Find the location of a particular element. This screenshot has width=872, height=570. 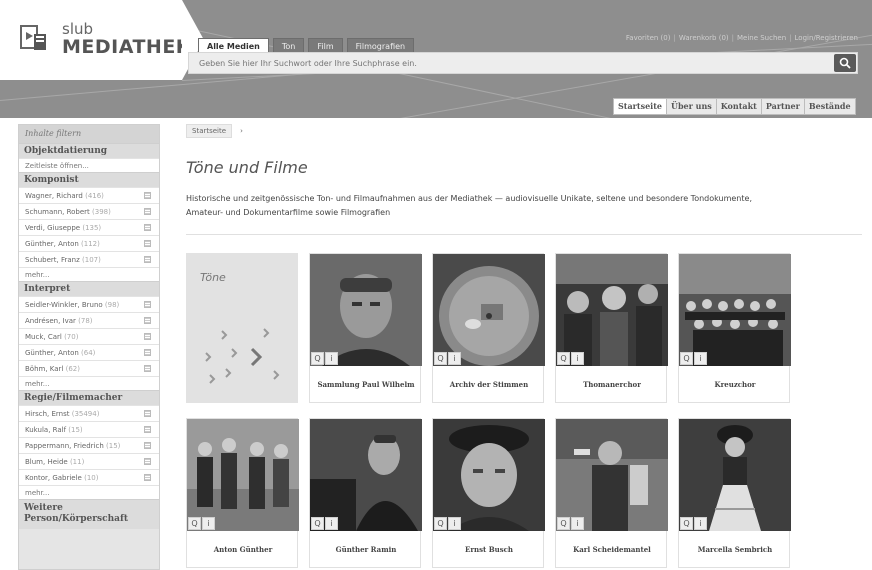

facet-item: Muck, Carl (70) is located at coordinates (89, 336).